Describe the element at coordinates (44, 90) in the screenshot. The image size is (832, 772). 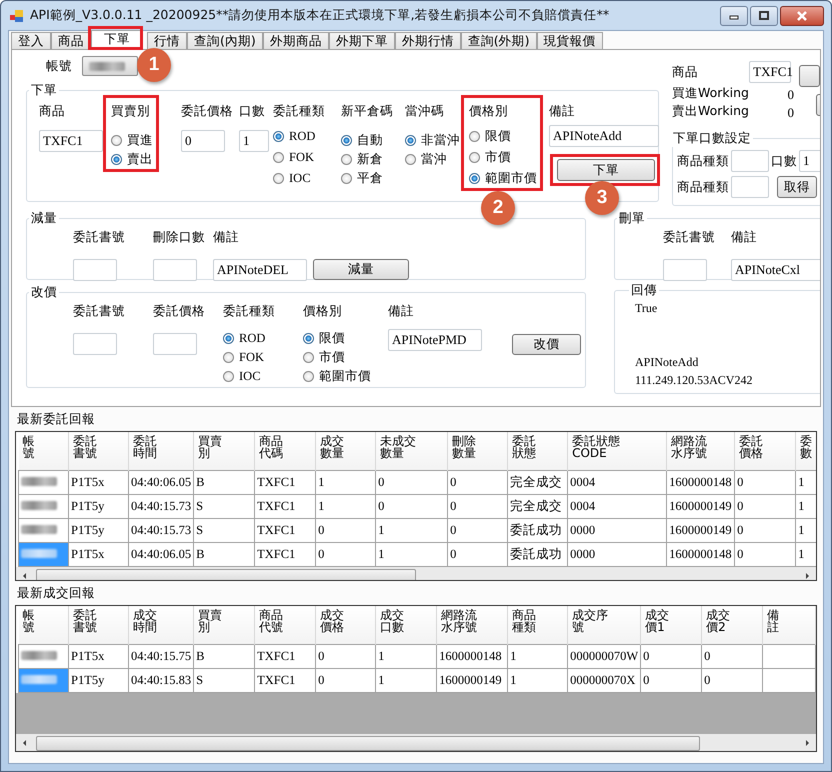
I see `group-title: 下單` at that location.